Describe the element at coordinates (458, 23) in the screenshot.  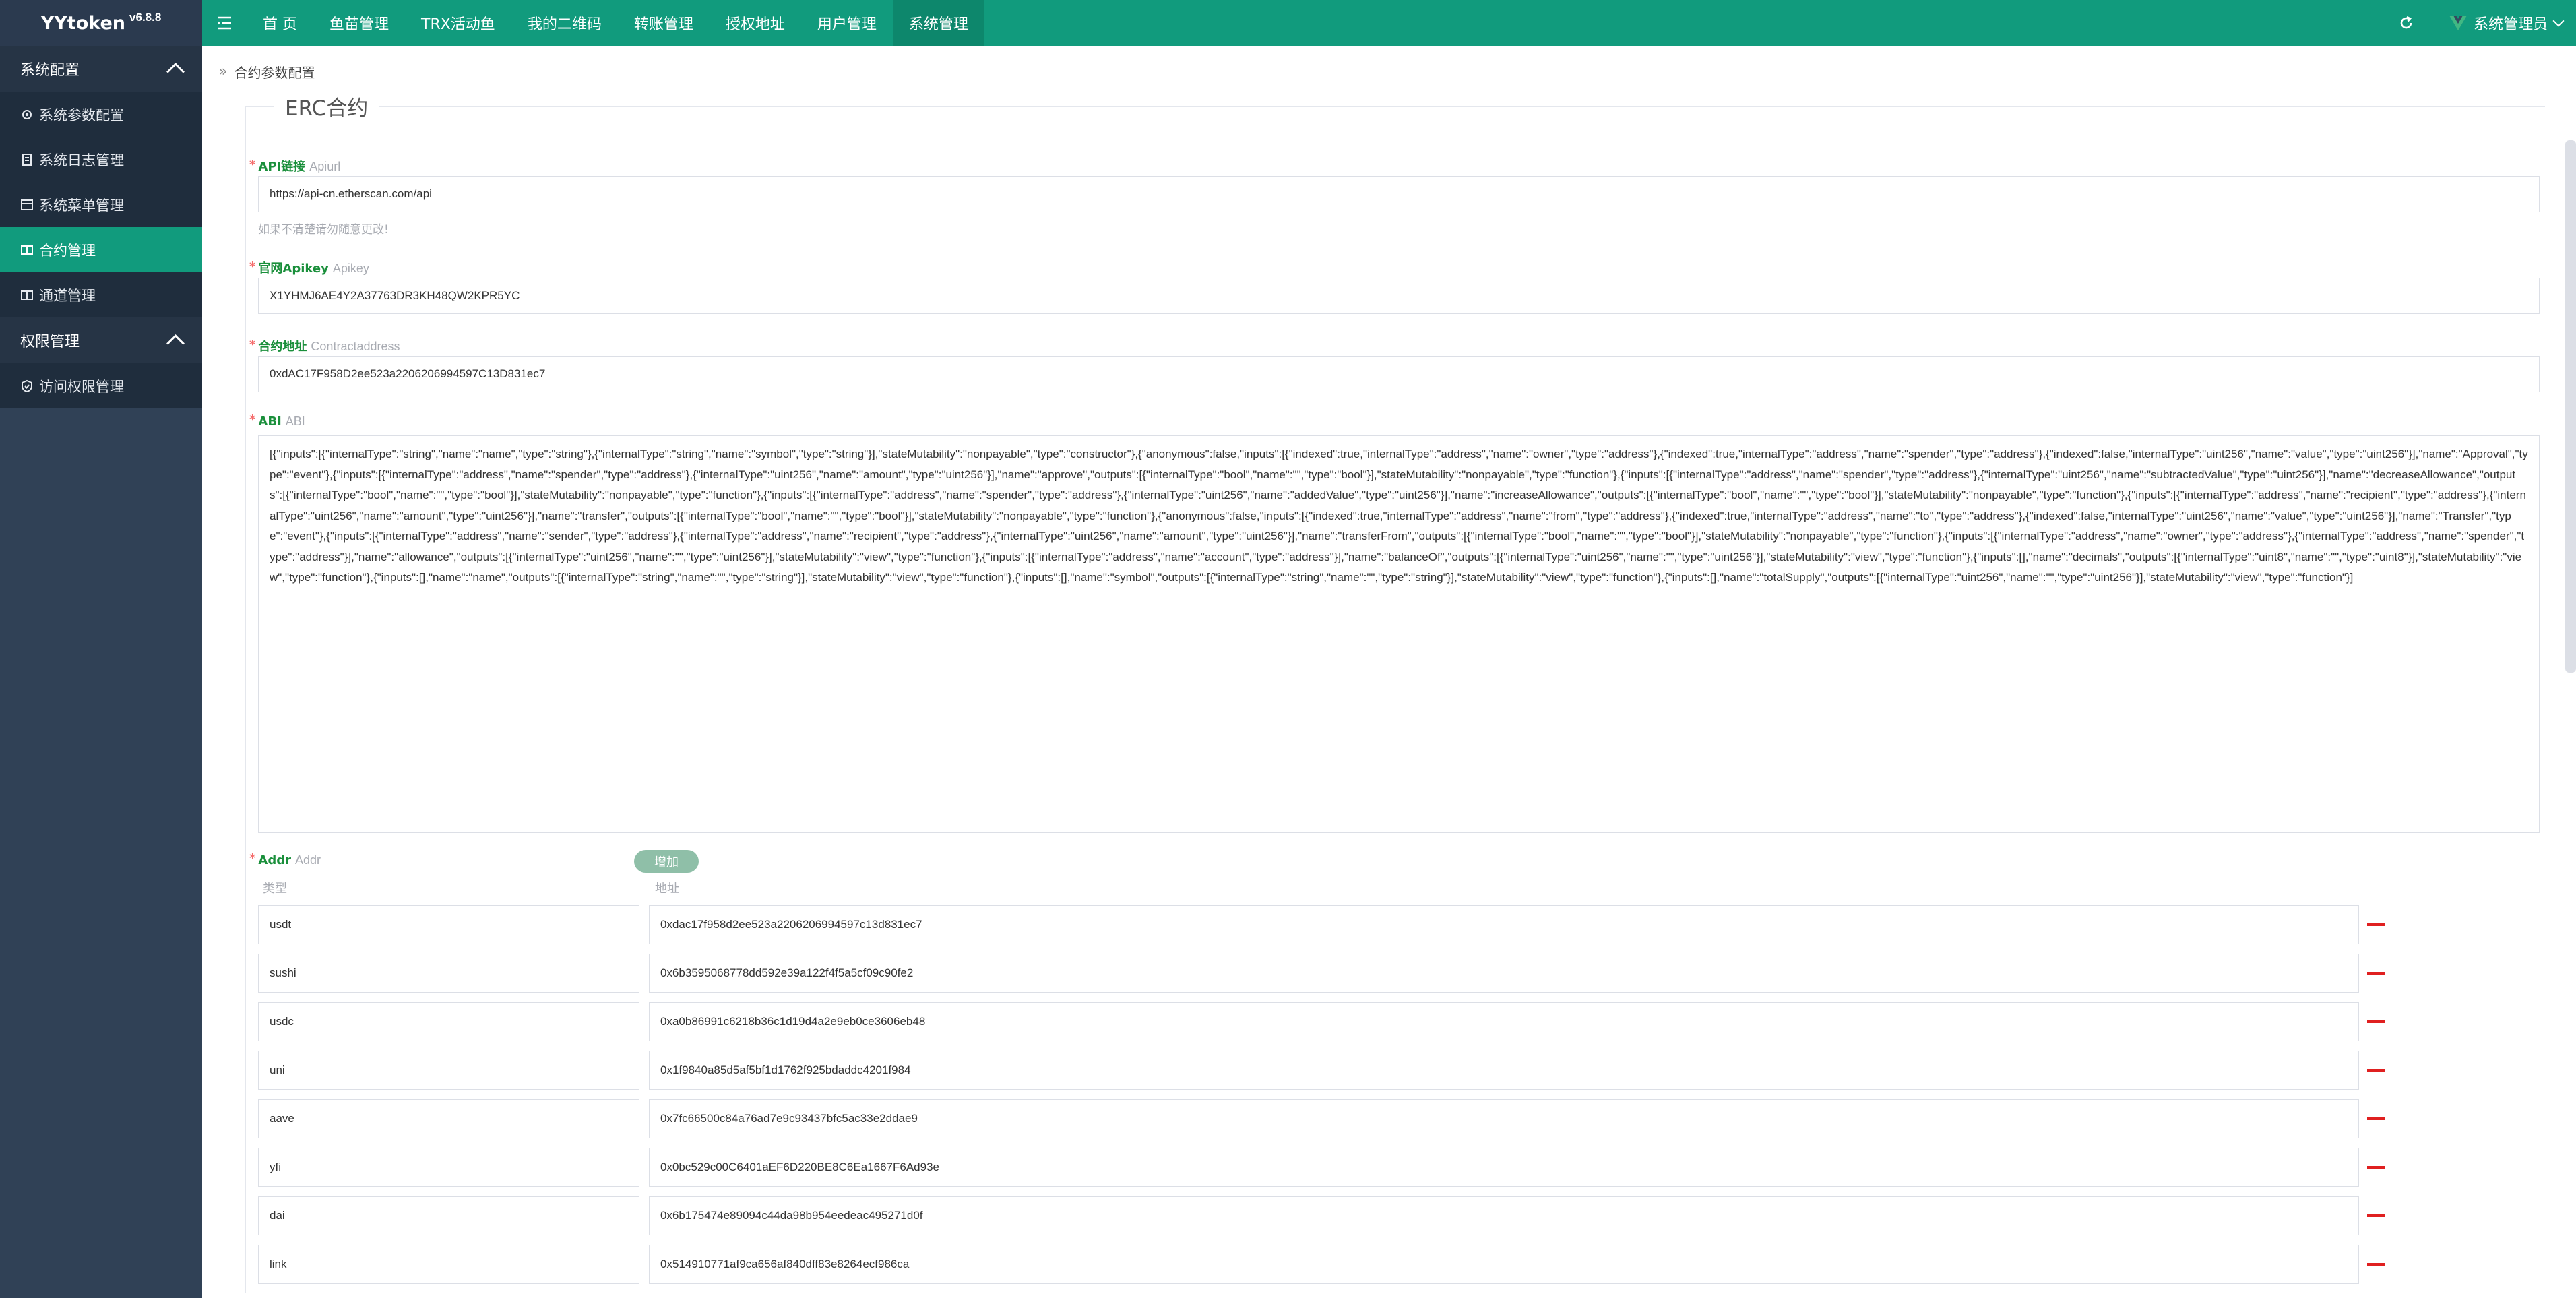
I see `nav-trx-fish: TRX活动鱼` at that location.